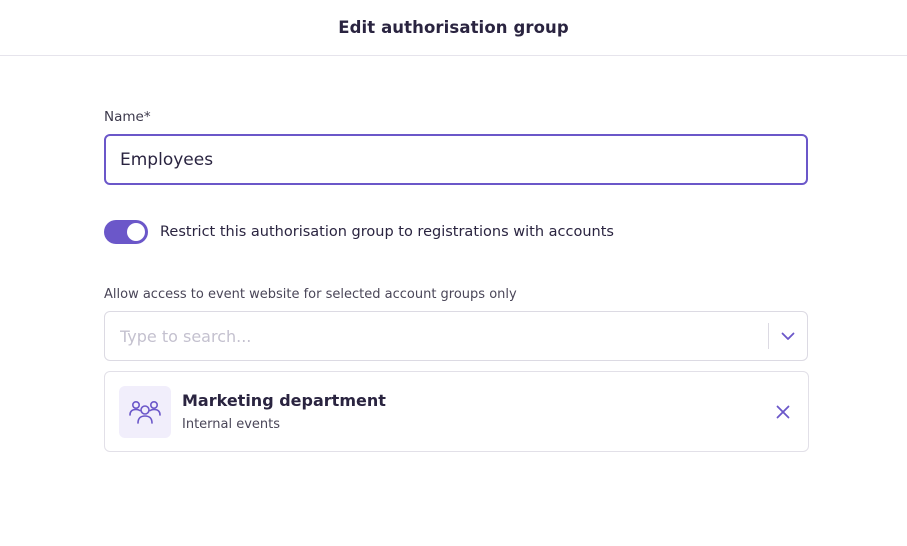  I want to click on dropdown-toggle-button, so click(788, 336).